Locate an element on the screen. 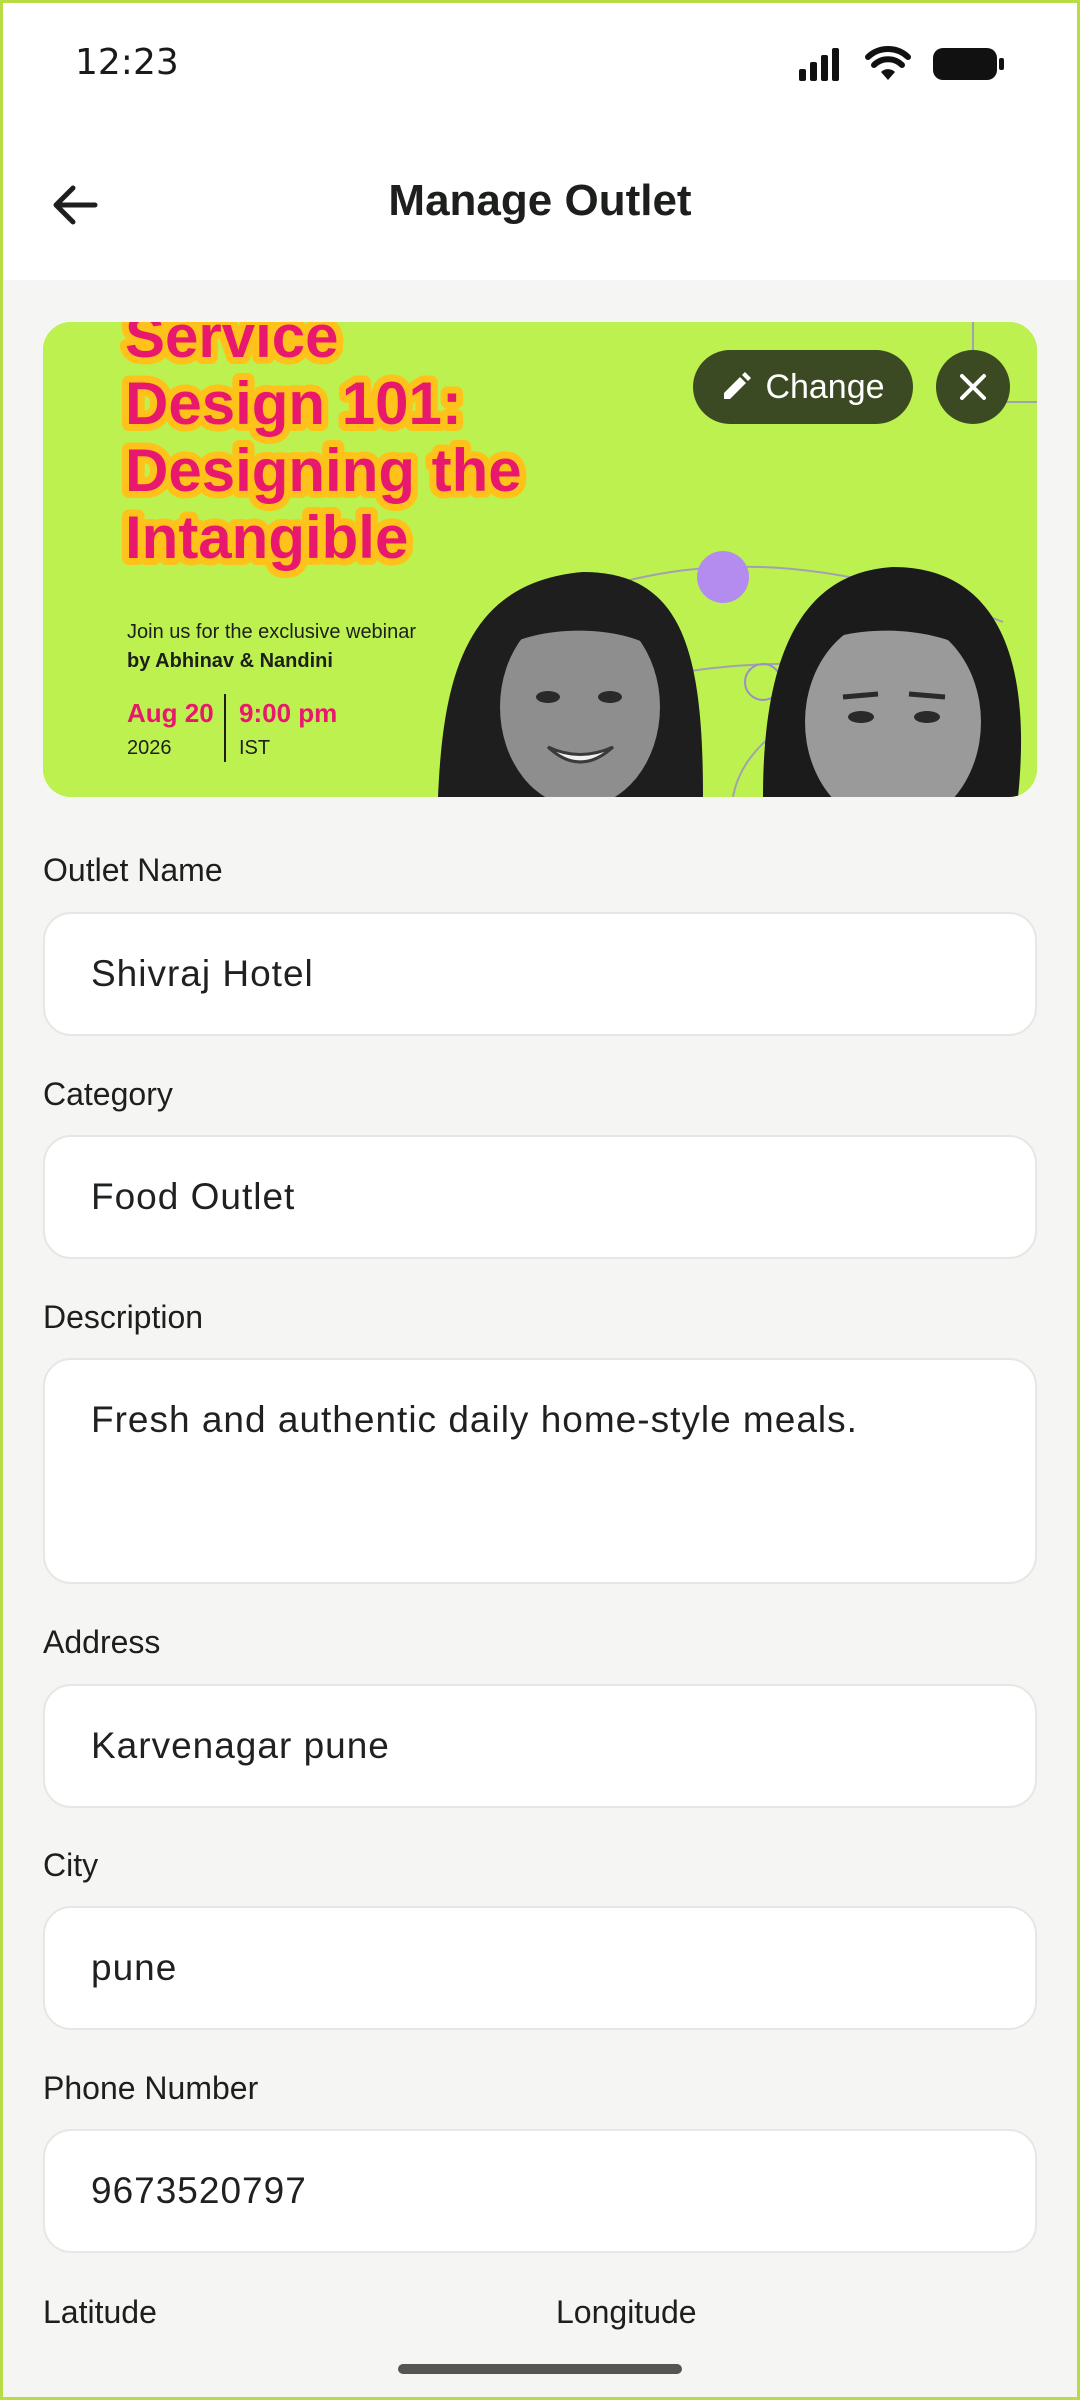  pencil-icon is located at coordinates (738, 385).